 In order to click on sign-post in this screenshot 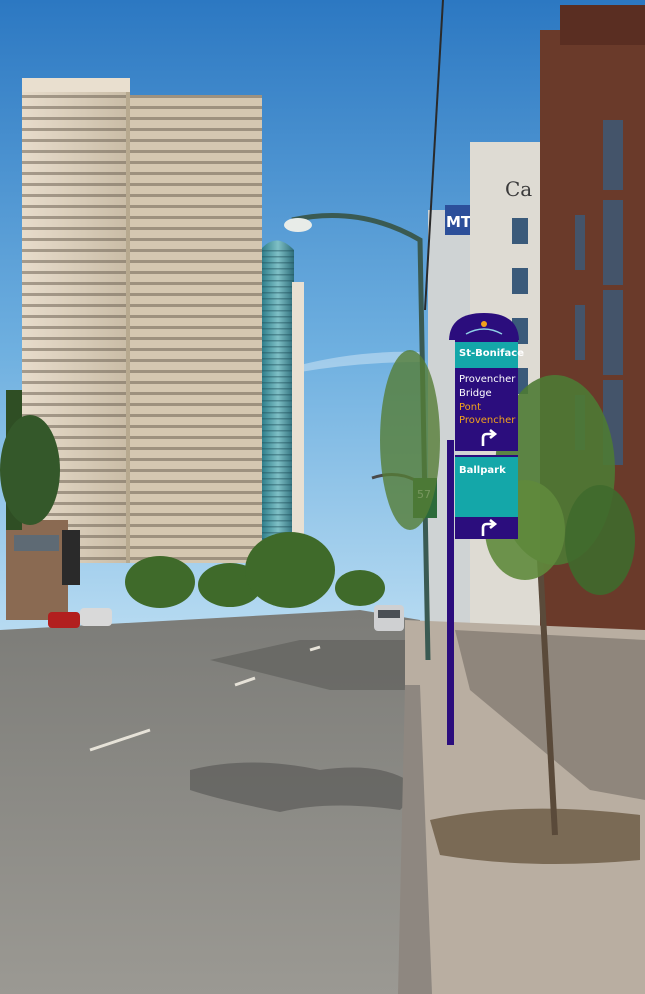, I will do `click(450, 592)`.